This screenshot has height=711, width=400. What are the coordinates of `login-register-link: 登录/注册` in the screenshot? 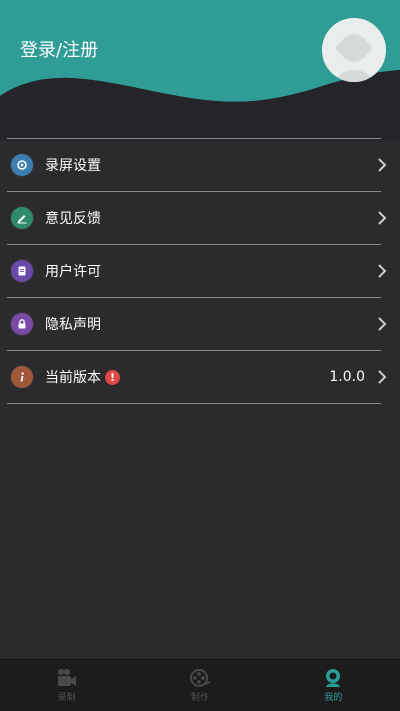 It's located at (59, 49).